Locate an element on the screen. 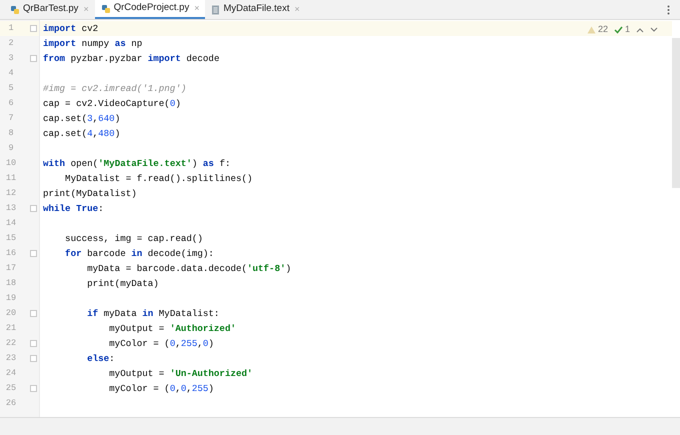 The width and height of the screenshot is (680, 435). code-line: myColor = (0,0,255) is located at coordinates (161, 389).